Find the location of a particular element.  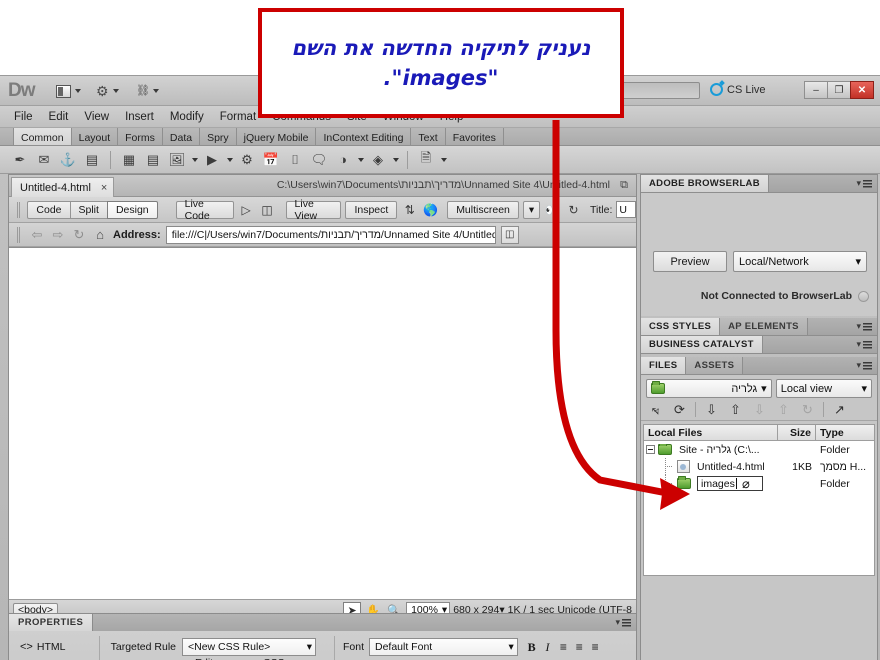

insert-tab-text: Text is located at coordinates (428, 136).